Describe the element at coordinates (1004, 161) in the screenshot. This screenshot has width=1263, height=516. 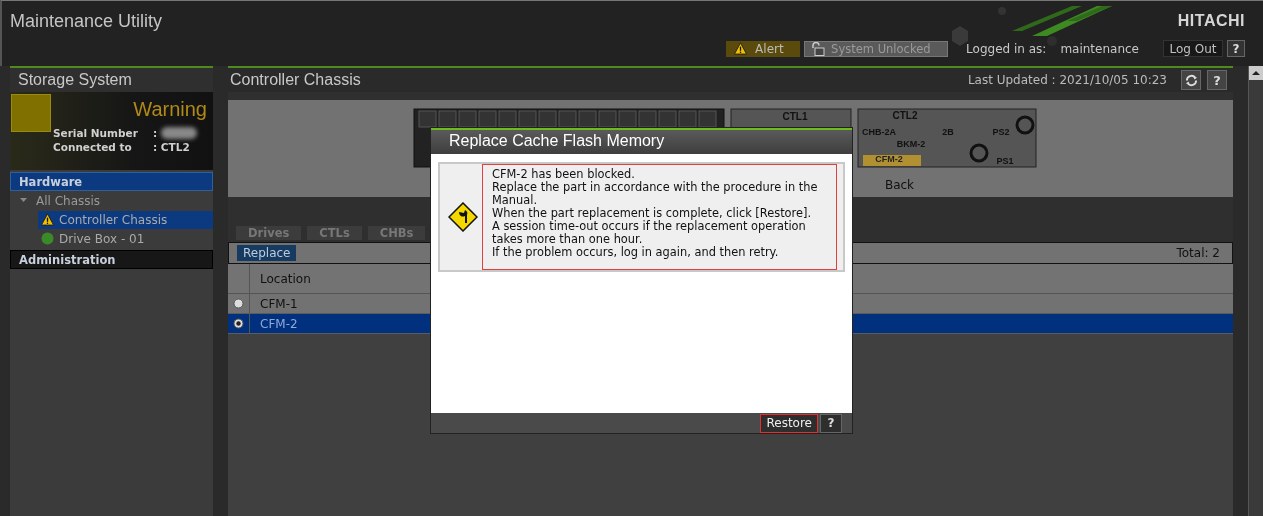
I see `part-label: PS1` at that location.